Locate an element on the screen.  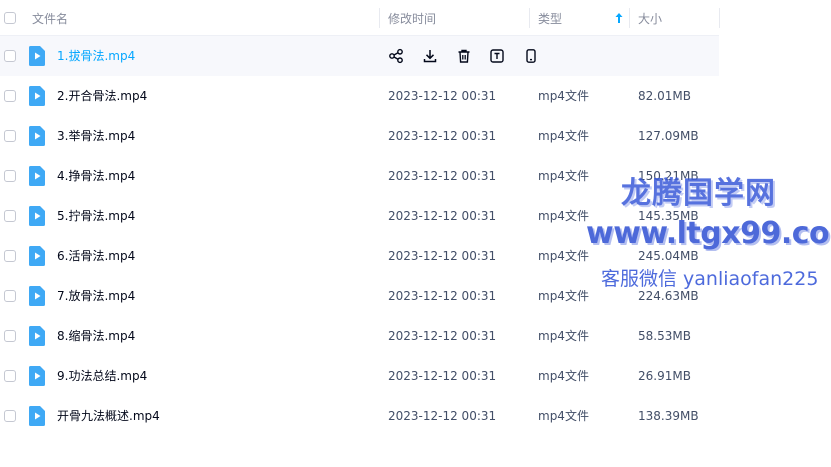
file-row: 1.拔骨法.mp4 is located at coordinates (359, 56).